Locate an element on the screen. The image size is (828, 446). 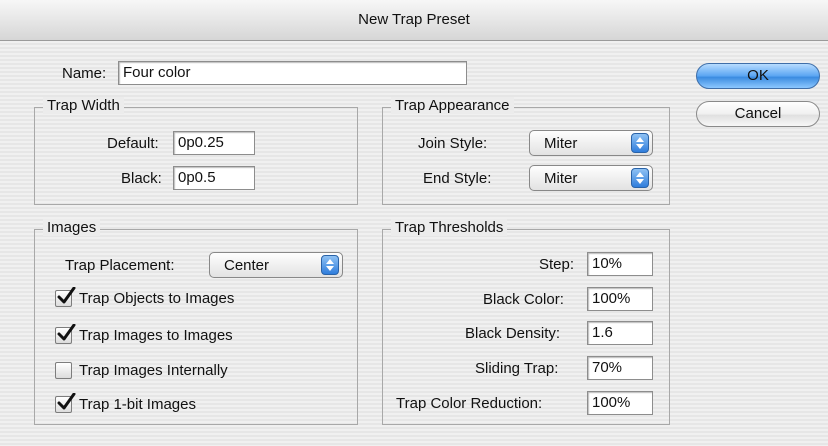
join-style-label: Join Style: is located at coordinates (453, 143).